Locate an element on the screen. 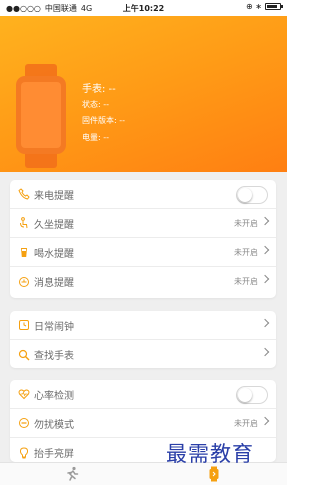  call-reminder-toggle is located at coordinates (252, 195).